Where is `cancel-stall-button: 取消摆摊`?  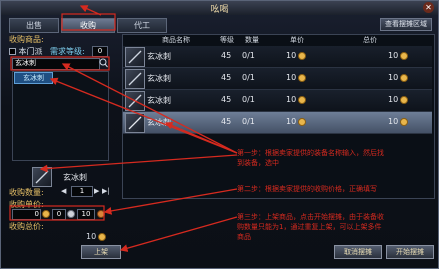 cancel-stall-button: 取消摆摊 is located at coordinates (358, 252).